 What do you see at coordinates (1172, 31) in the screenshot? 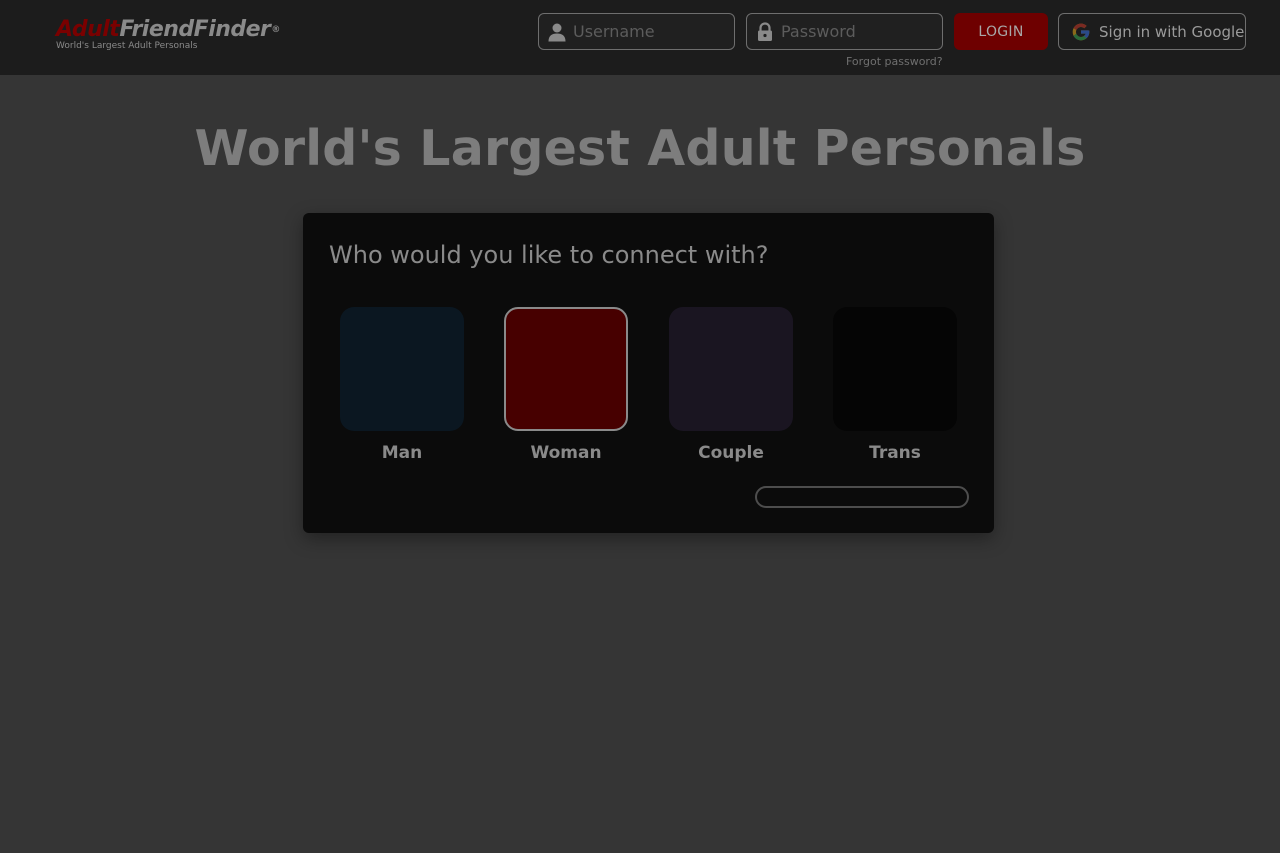
I see `google-signin-label: Sign in with Google` at bounding box center [1172, 31].